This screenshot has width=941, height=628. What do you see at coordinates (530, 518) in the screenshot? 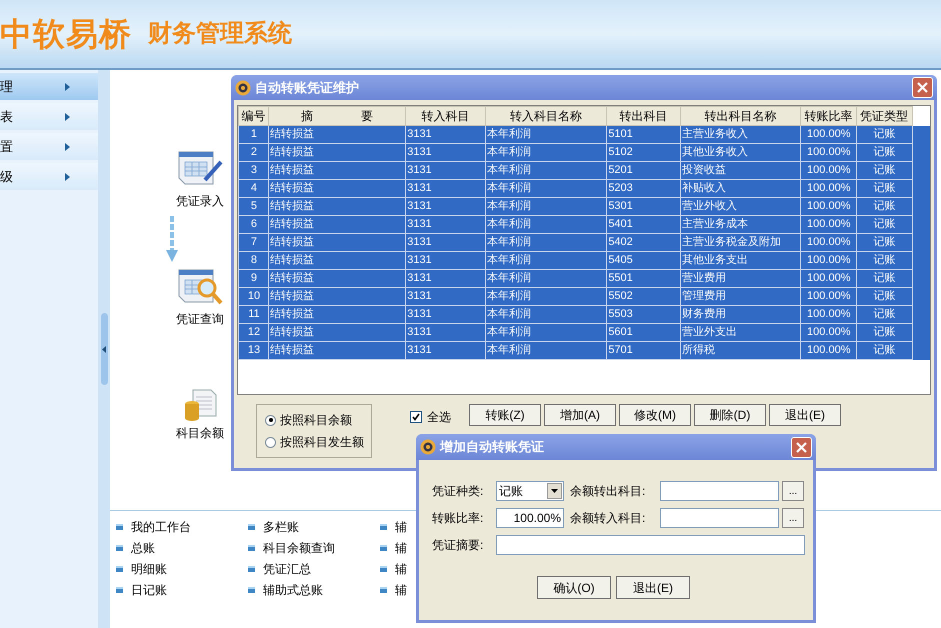
I see `text-field: 100.00%` at bounding box center [530, 518].